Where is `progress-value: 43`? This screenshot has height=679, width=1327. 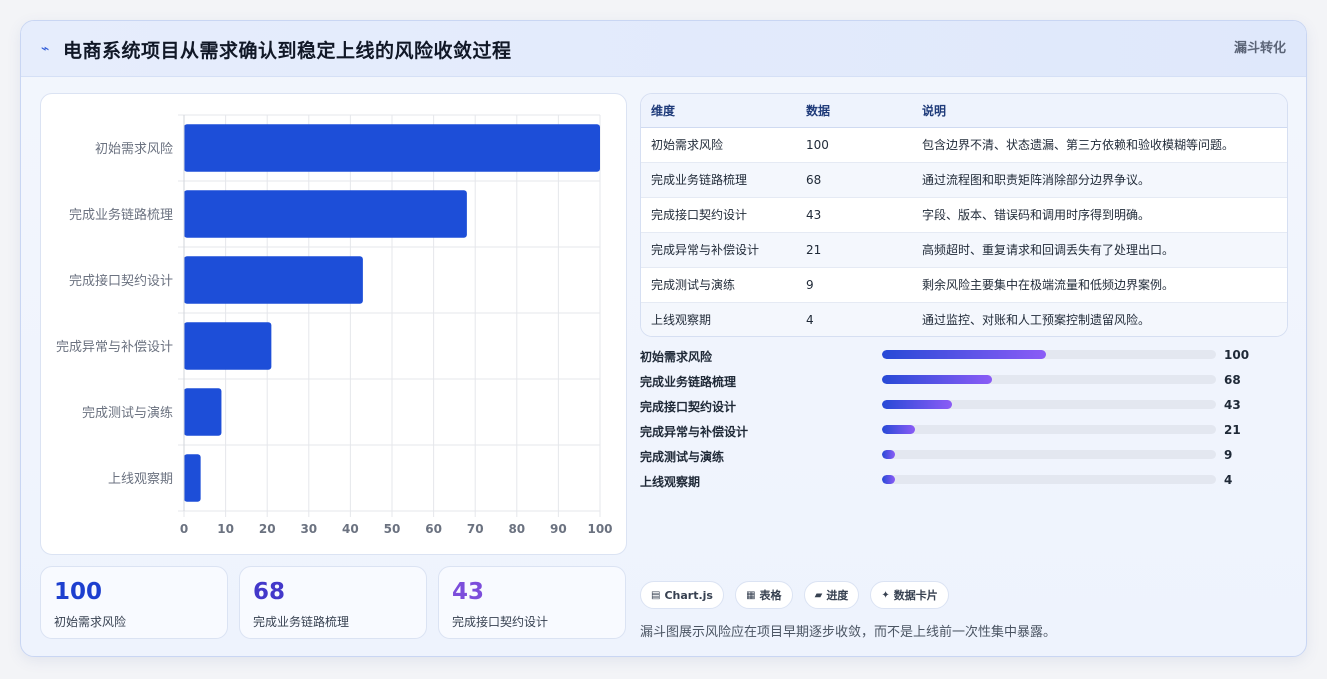
progress-value: 43 is located at coordinates (1232, 405).